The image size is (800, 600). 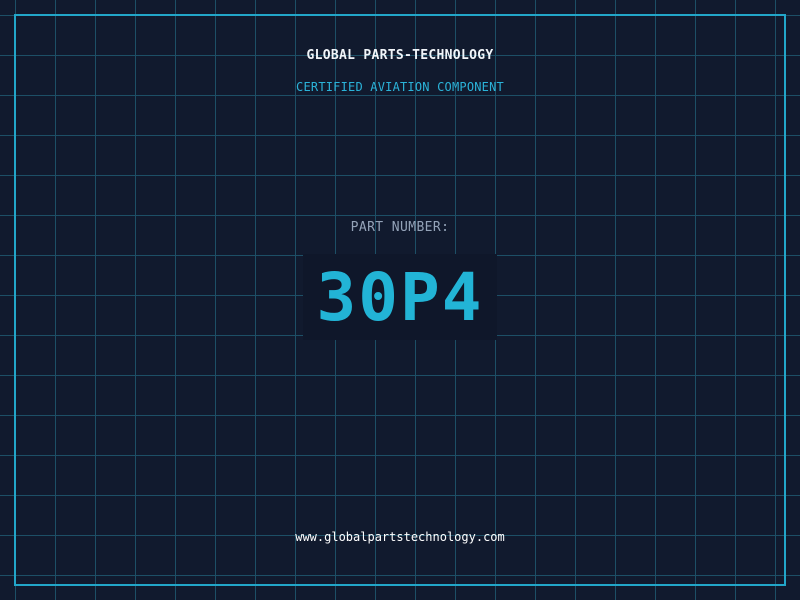 What do you see at coordinates (400, 537) in the screenshot?
I see `website-url: www.globalpartstechnology.com` at bounding box center [400, 537].